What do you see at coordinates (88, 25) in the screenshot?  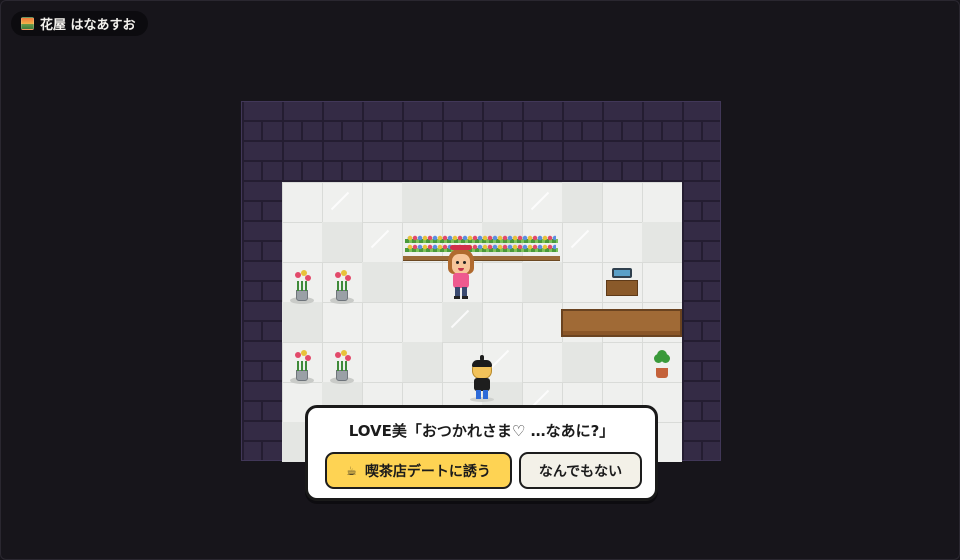 I see `location-name: 花屋 はなあすお` at bounding box center [88, 25].